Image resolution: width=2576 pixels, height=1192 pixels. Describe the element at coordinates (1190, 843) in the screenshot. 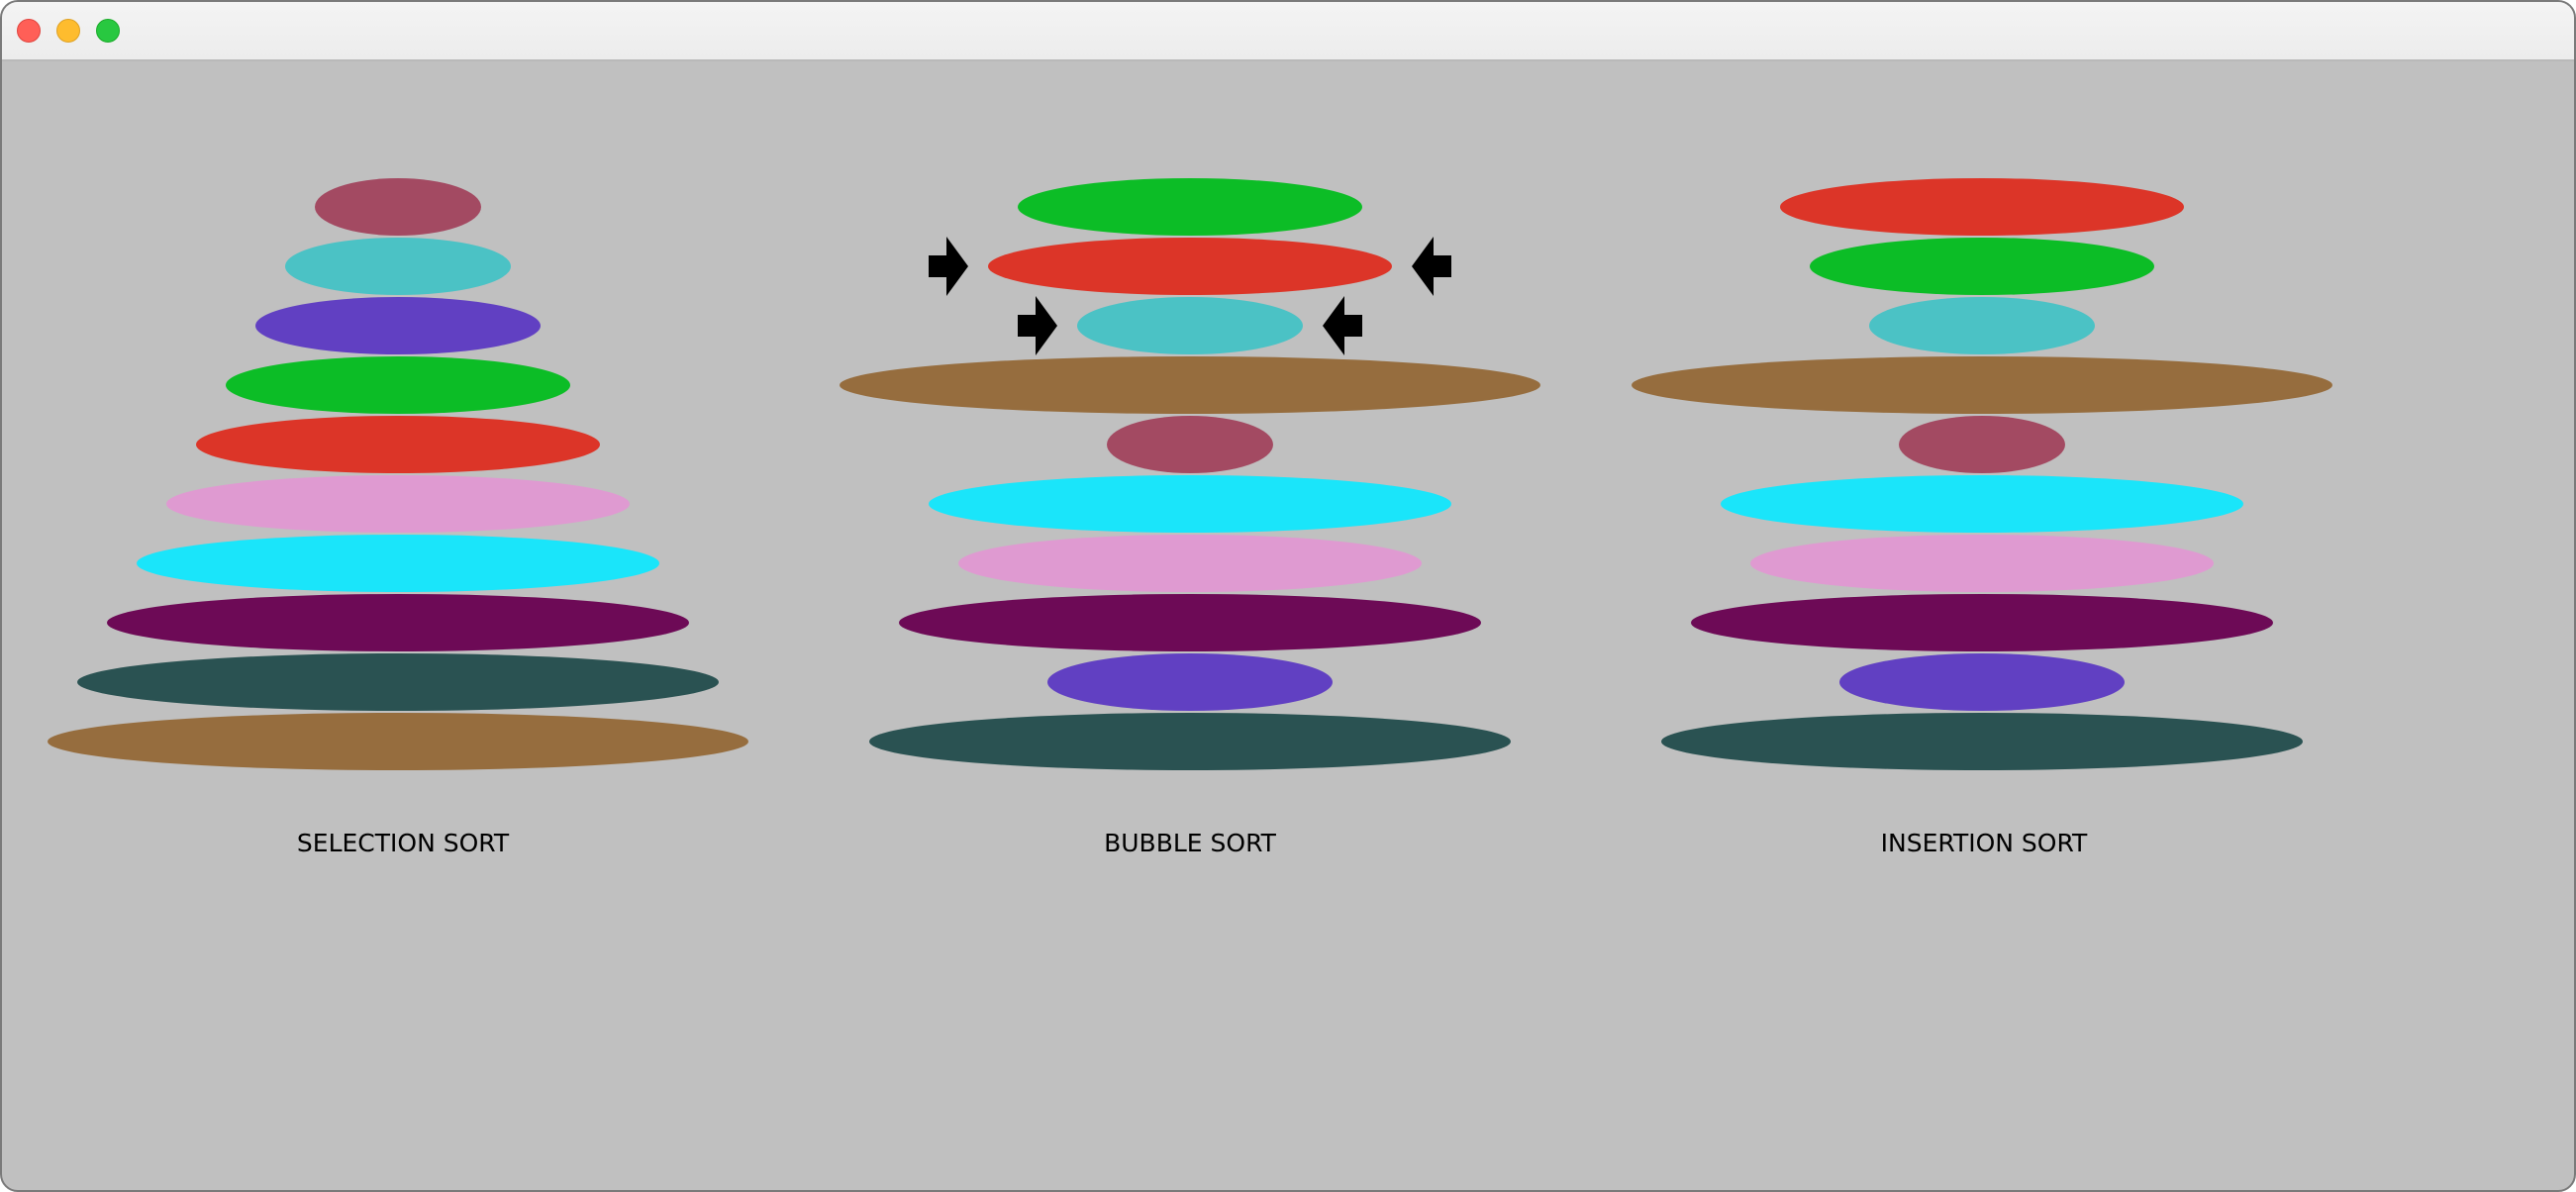

I see `bubble-sort-label: BUBBLE SORT` at that location.